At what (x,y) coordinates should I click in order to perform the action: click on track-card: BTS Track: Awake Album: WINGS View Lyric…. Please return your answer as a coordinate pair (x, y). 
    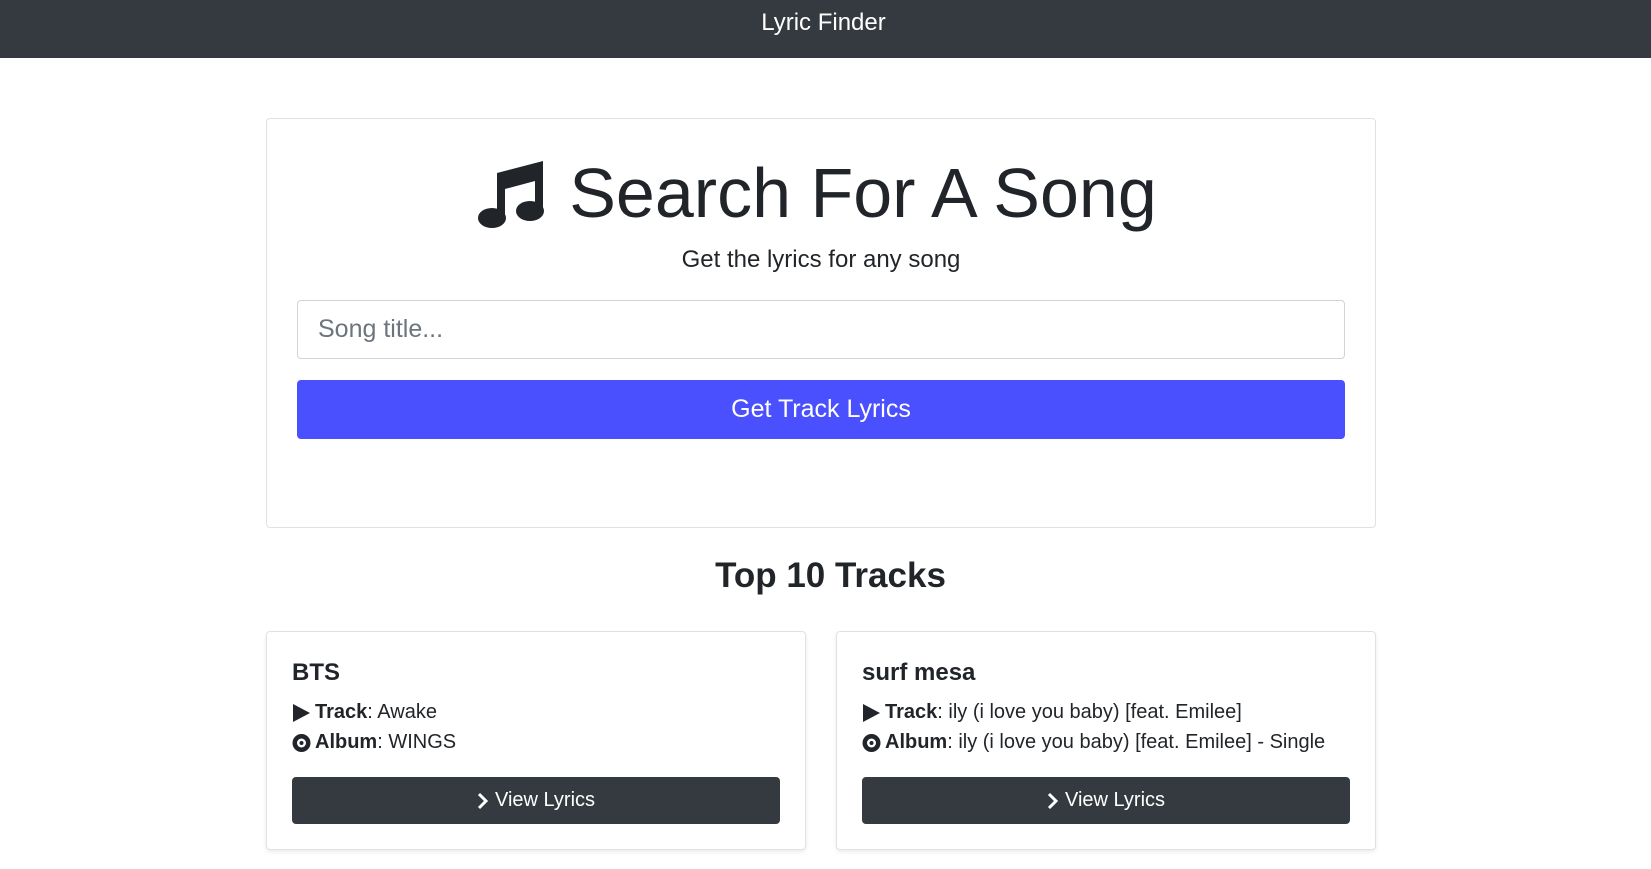
    Looking at the image, I should click on (536, 740).